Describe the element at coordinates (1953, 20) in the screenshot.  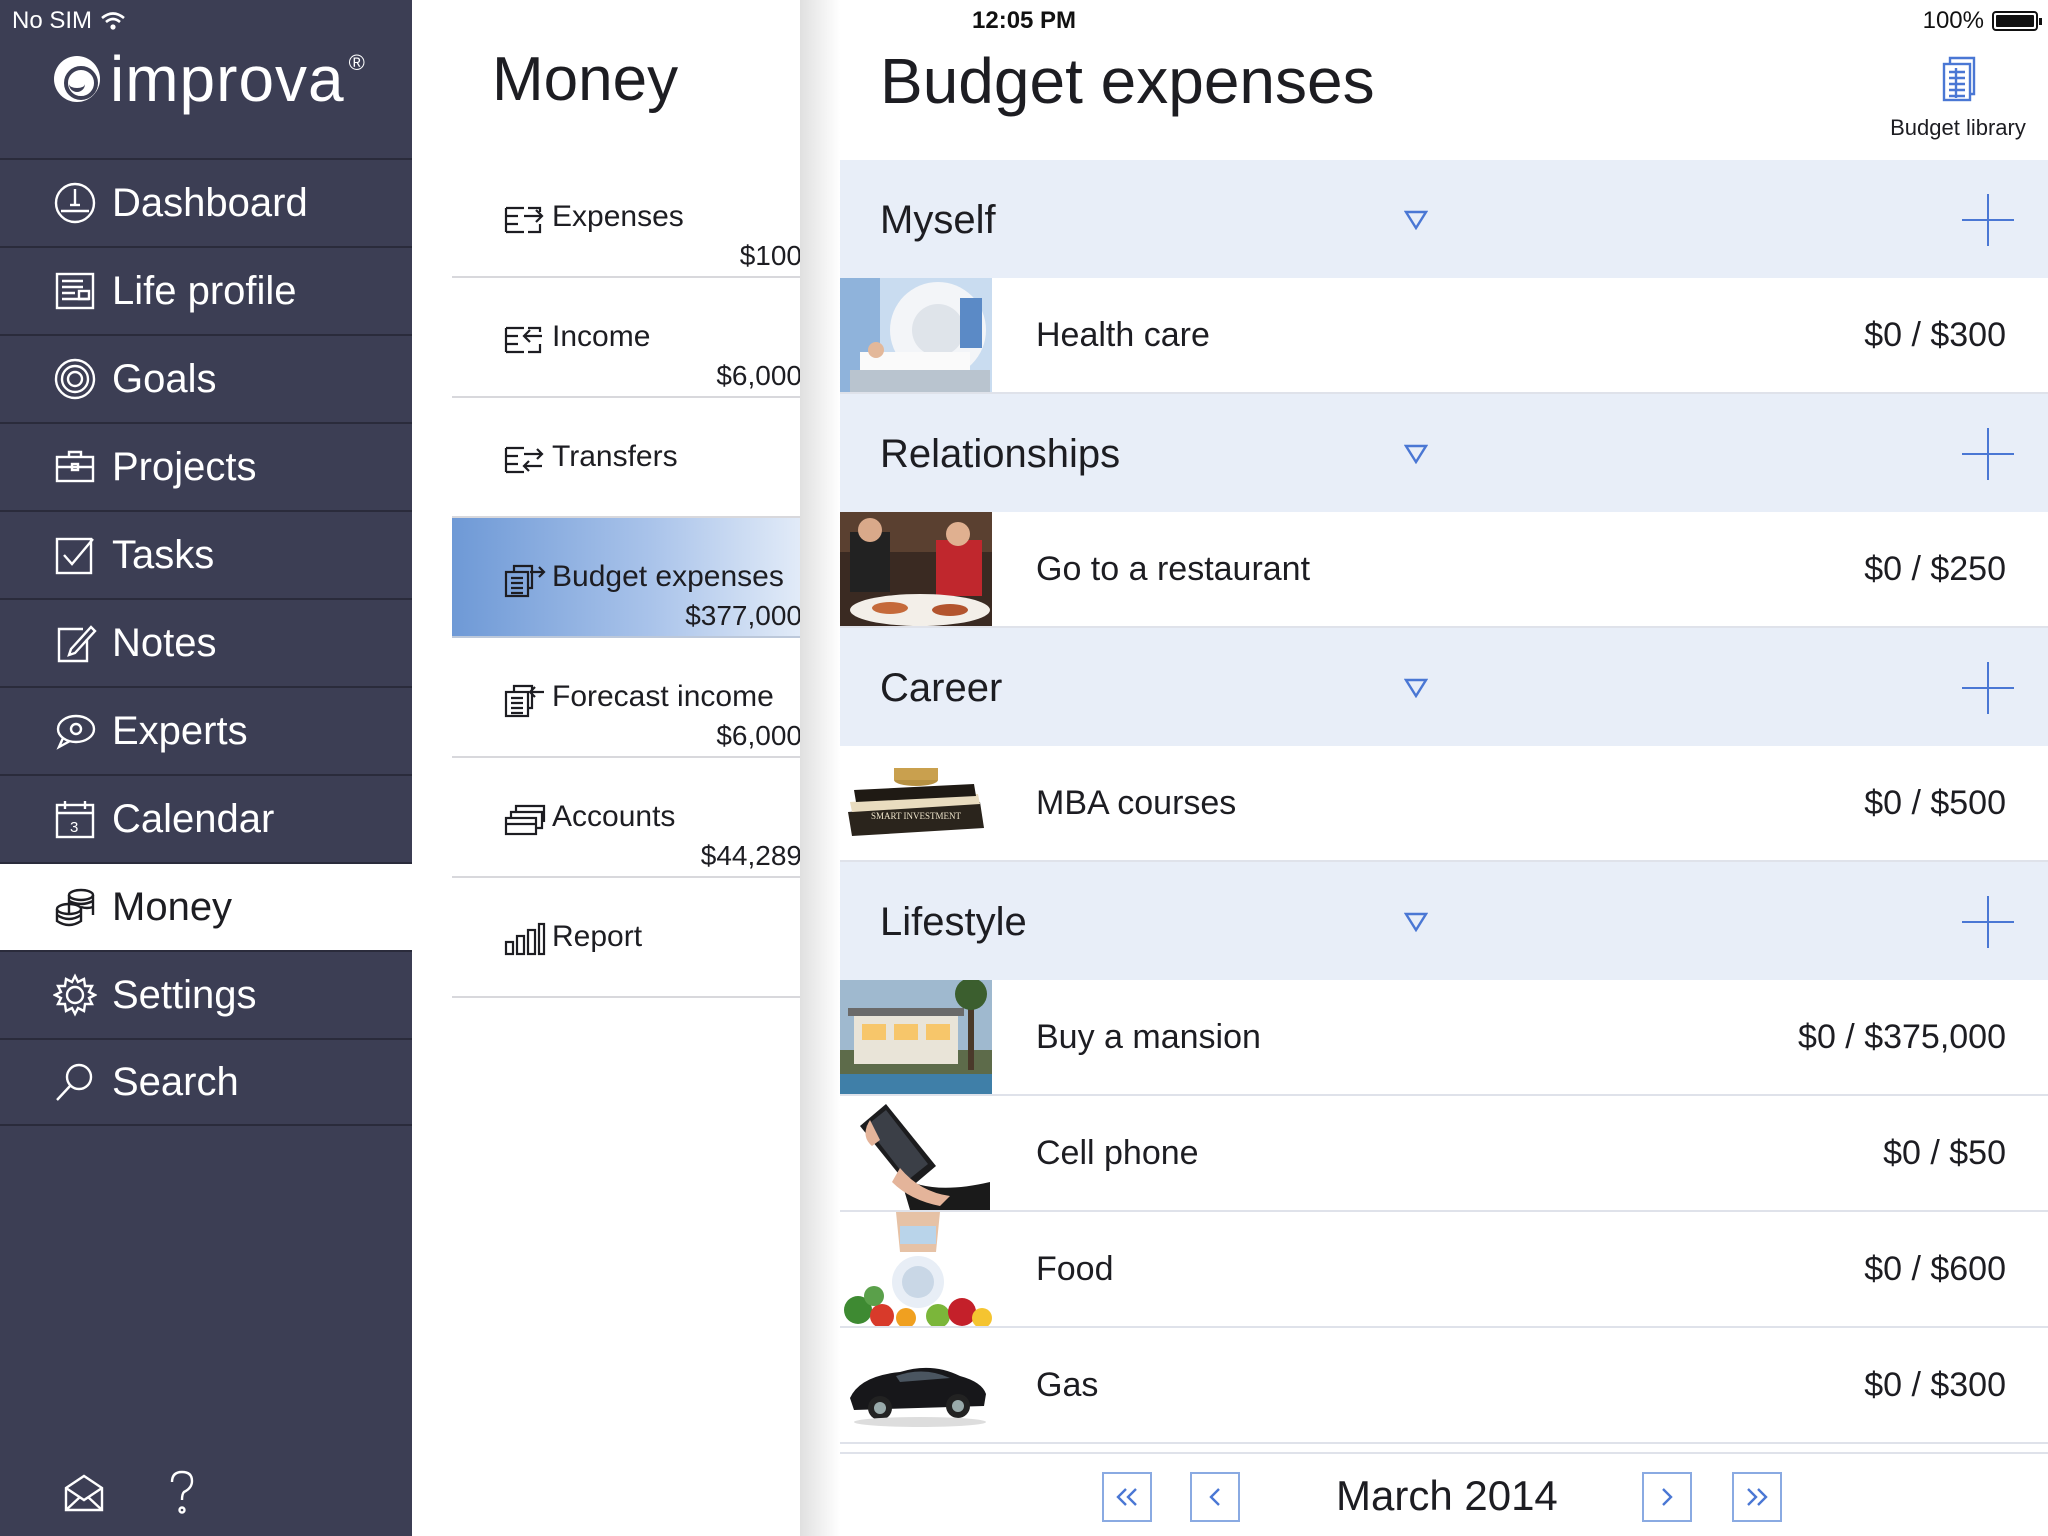
I see `battery-percent: 100%` at that location.